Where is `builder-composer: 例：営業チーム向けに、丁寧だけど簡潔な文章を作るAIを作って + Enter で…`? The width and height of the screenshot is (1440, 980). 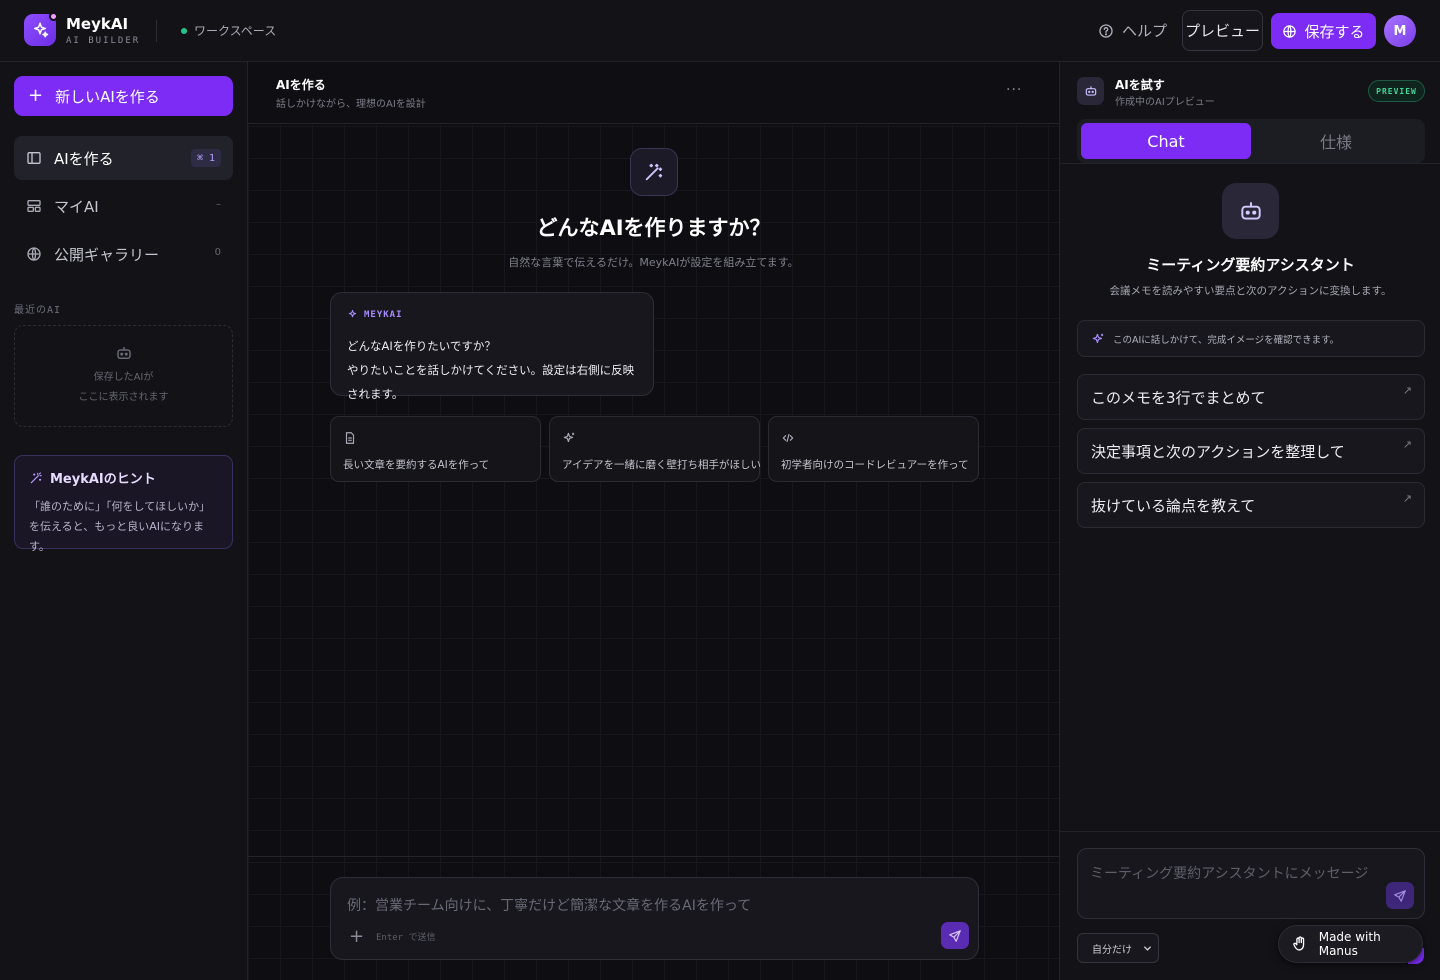 builder-composer: 例：営業チーム向けに、丁寧だけど簡潔な文章を作るAIを作って + Enter で… is located at coordinates (654, 918).